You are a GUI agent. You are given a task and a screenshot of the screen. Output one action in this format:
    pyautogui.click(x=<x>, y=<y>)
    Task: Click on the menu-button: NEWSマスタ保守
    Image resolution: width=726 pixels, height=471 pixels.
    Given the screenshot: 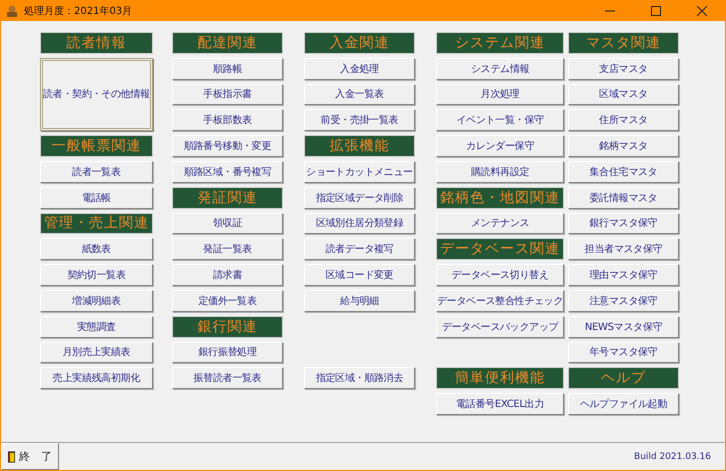 What is the action you would take?
    pyautogui.click(x=623, y=327)
    